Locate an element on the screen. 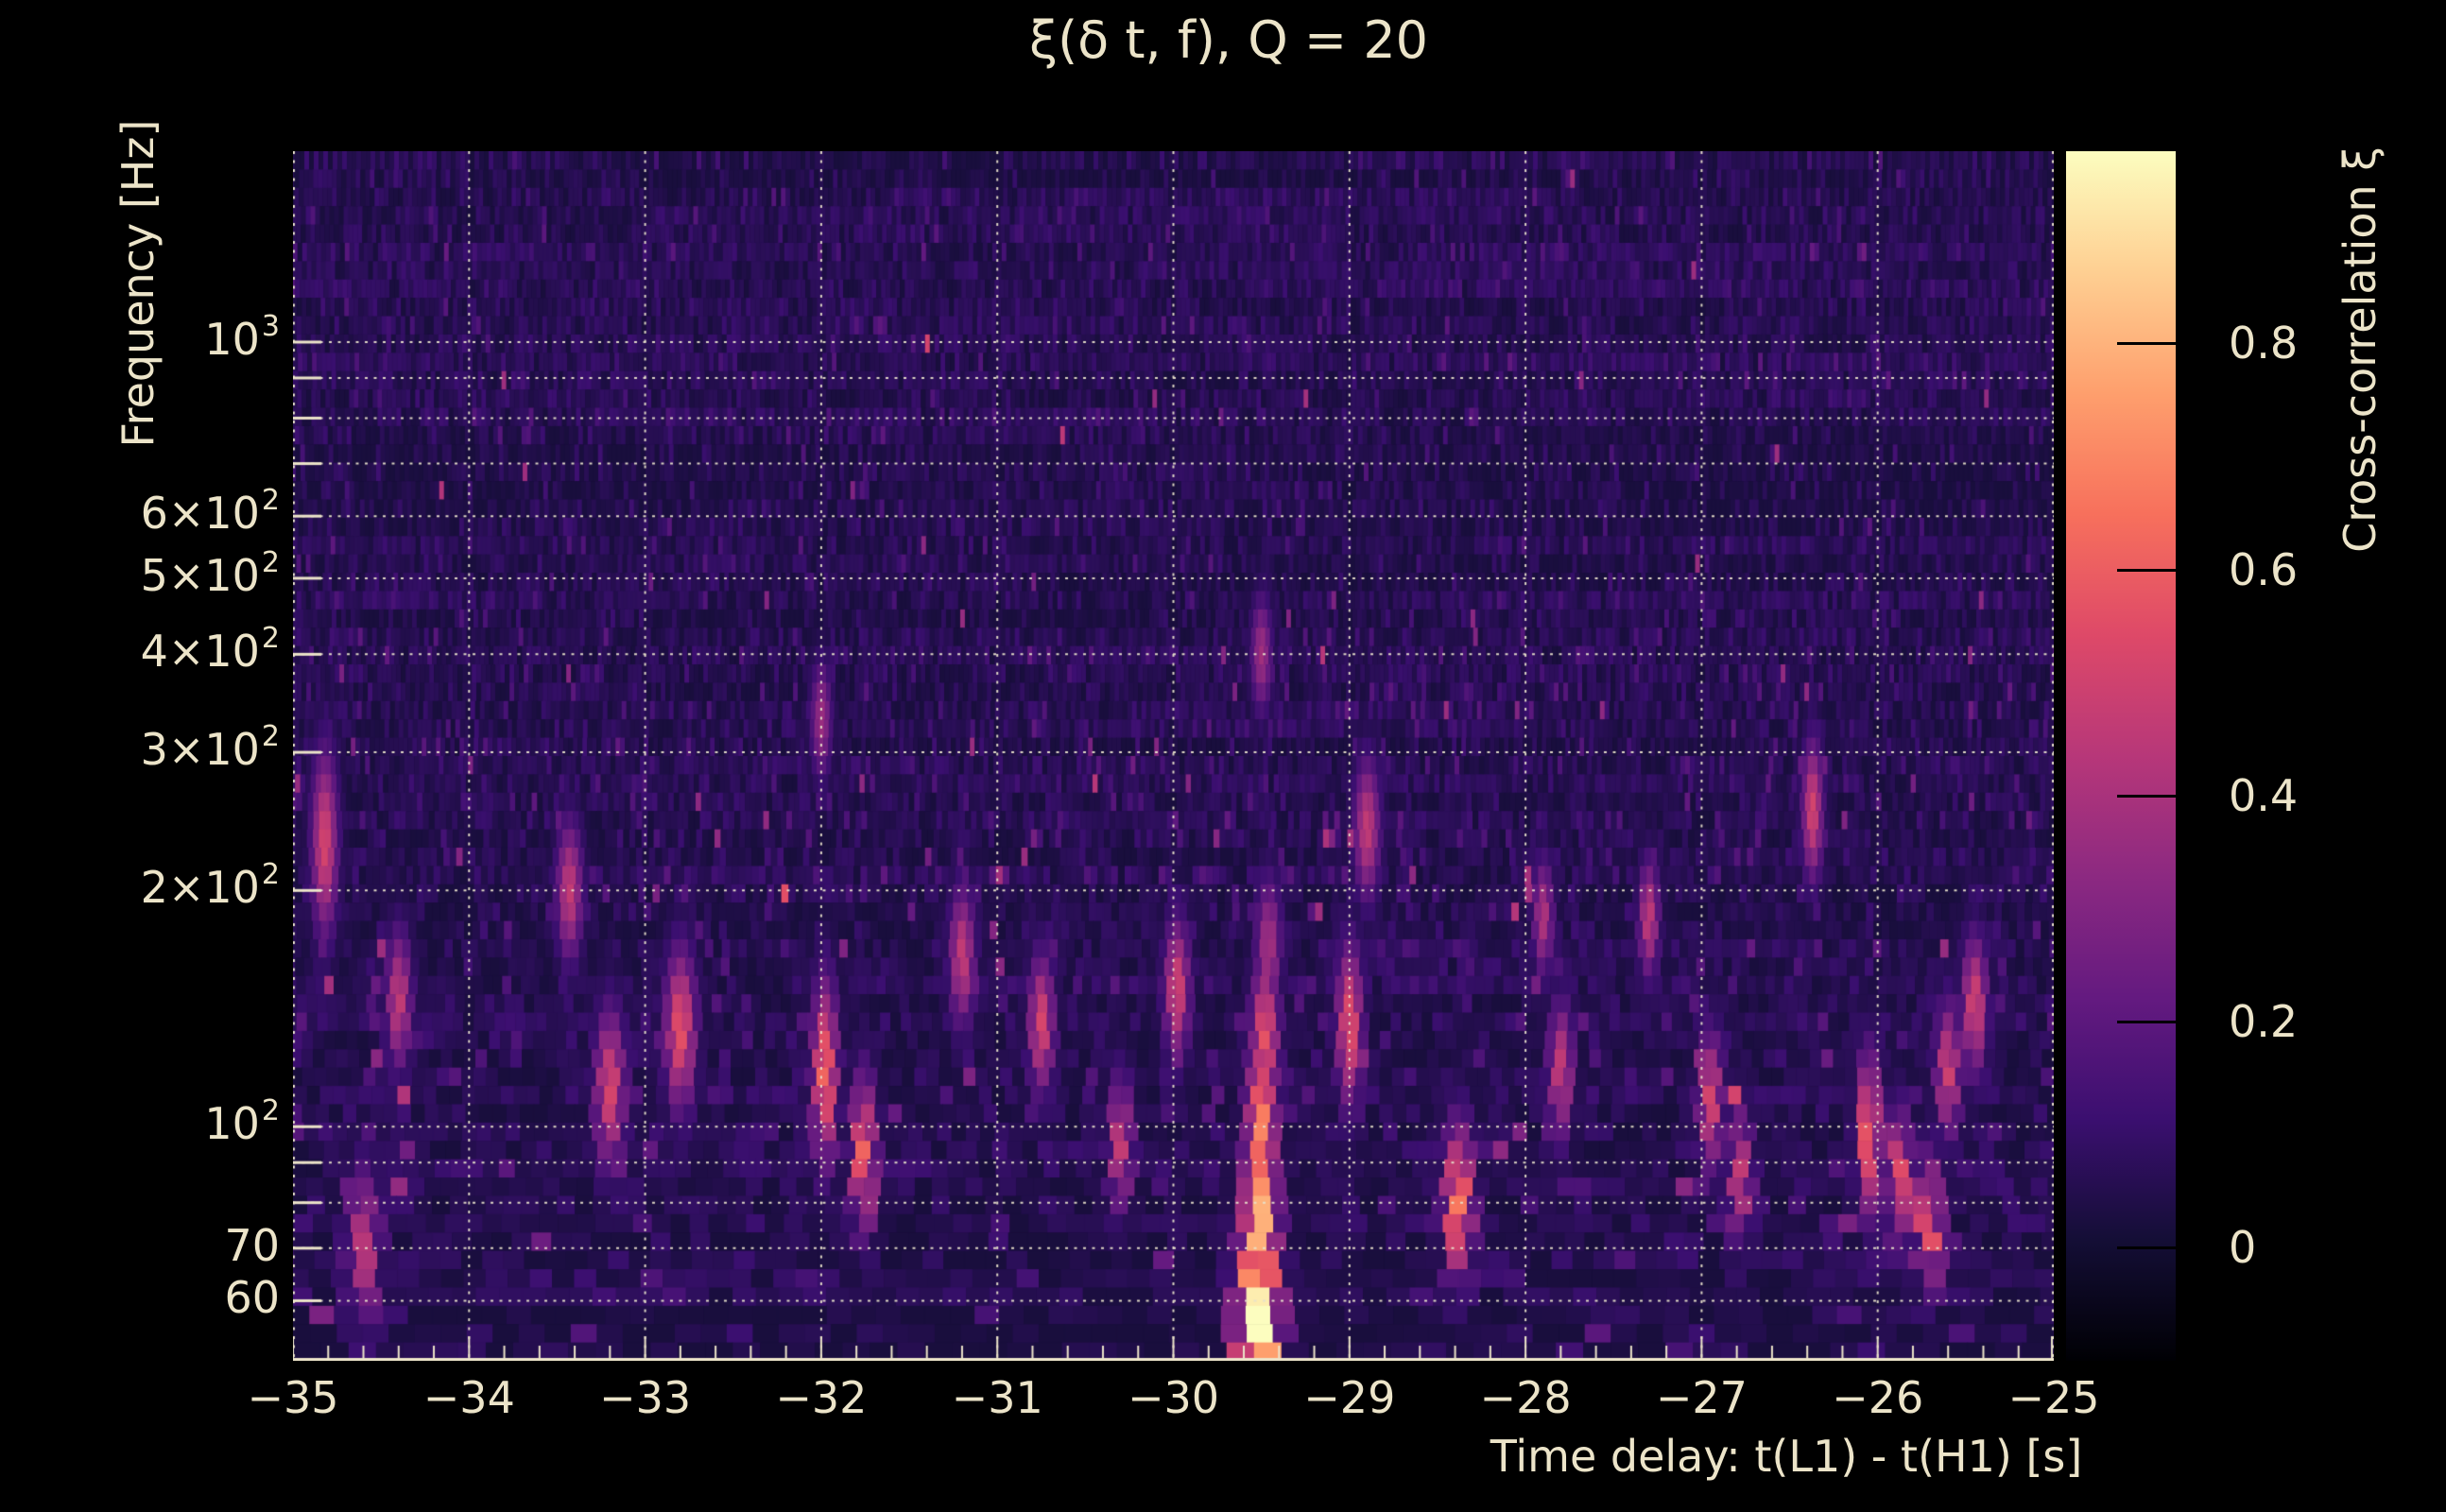 The height and width of the screenshot is (1512, 2446). colorbar-tick-label: 0.2 is located at coordinates (2264, 1022).